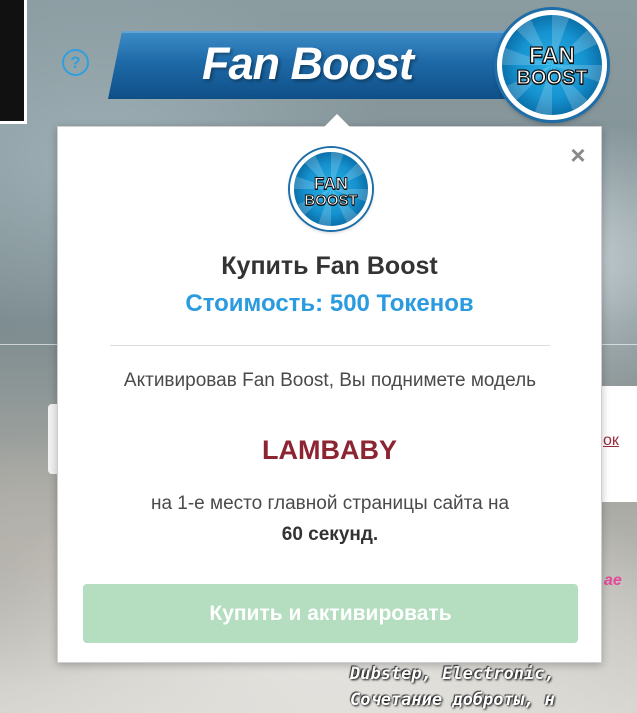 Image resolution: width=637 pixels, height=713 pixels. What do you see at coordinates (329, 450) in the screenshot?
I see `model-name: LAMBABY` at bounding box center [329, 450].